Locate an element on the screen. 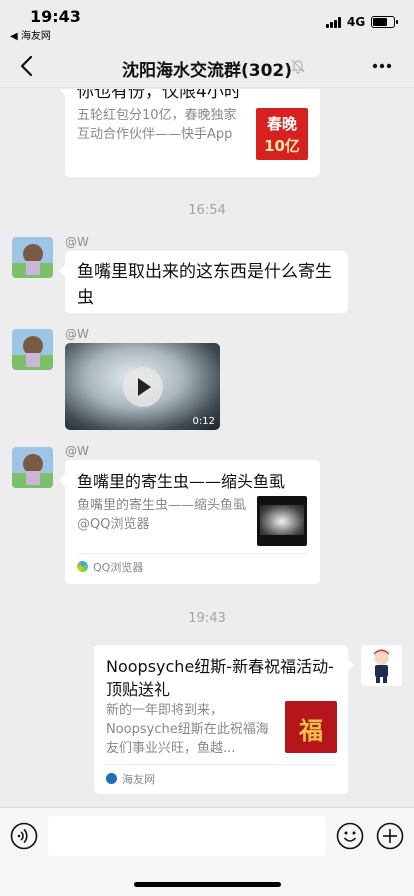 The height and width of the screenshot is (896, 414). plus-icon is located at coordinates (390, 836).